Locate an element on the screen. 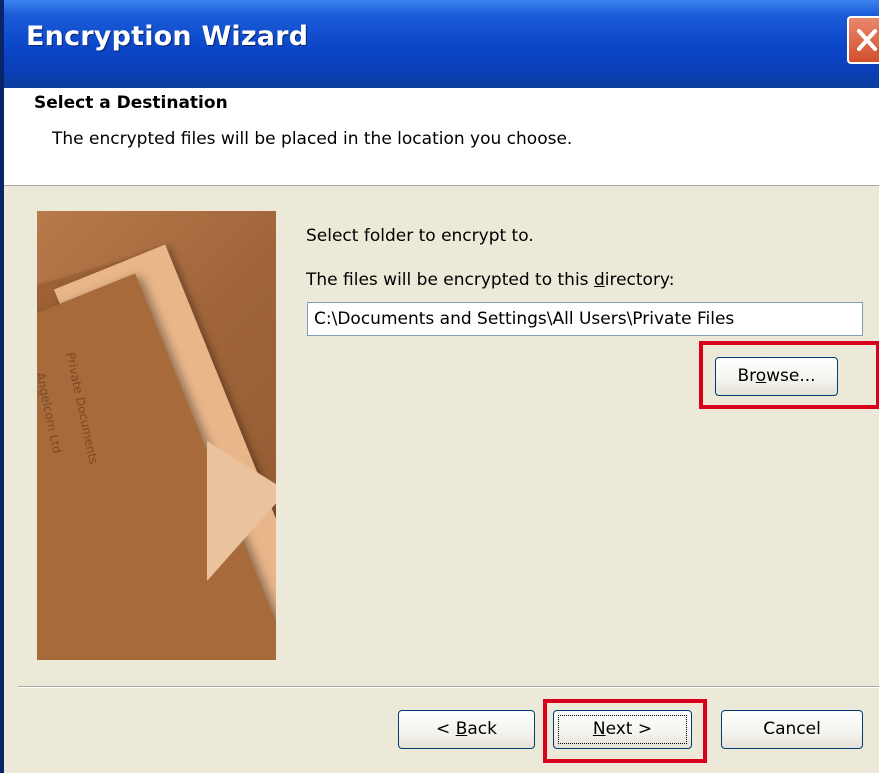  close-button is located at coordinates (863, 40).